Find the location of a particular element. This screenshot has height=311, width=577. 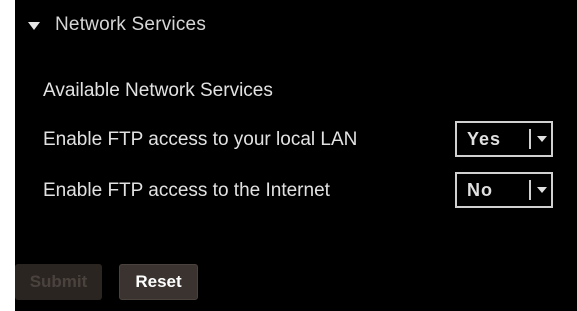

ftp-internet-label: Enable FTP access to the Internet is located at coordinates (186, 190).